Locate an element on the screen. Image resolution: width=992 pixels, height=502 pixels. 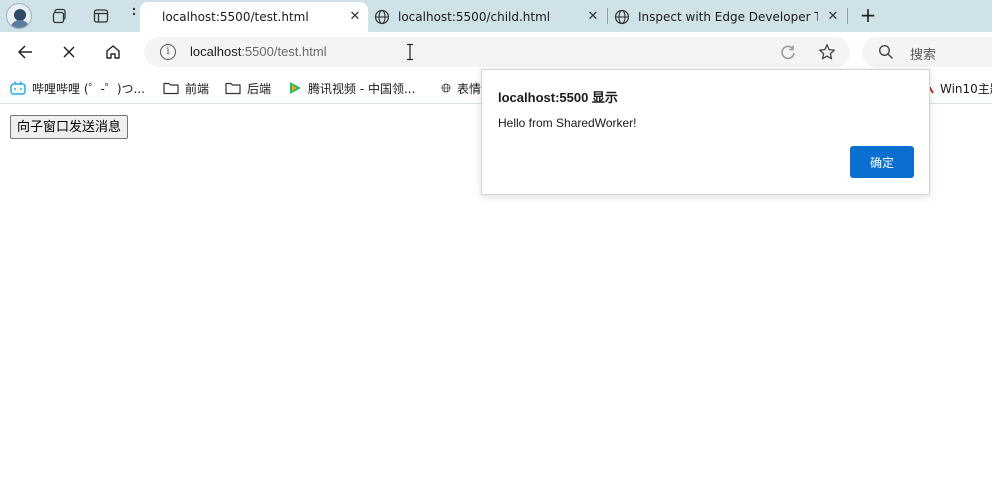
bookmark-folder-frontend: 前端 is located at coordinates (186, 88).